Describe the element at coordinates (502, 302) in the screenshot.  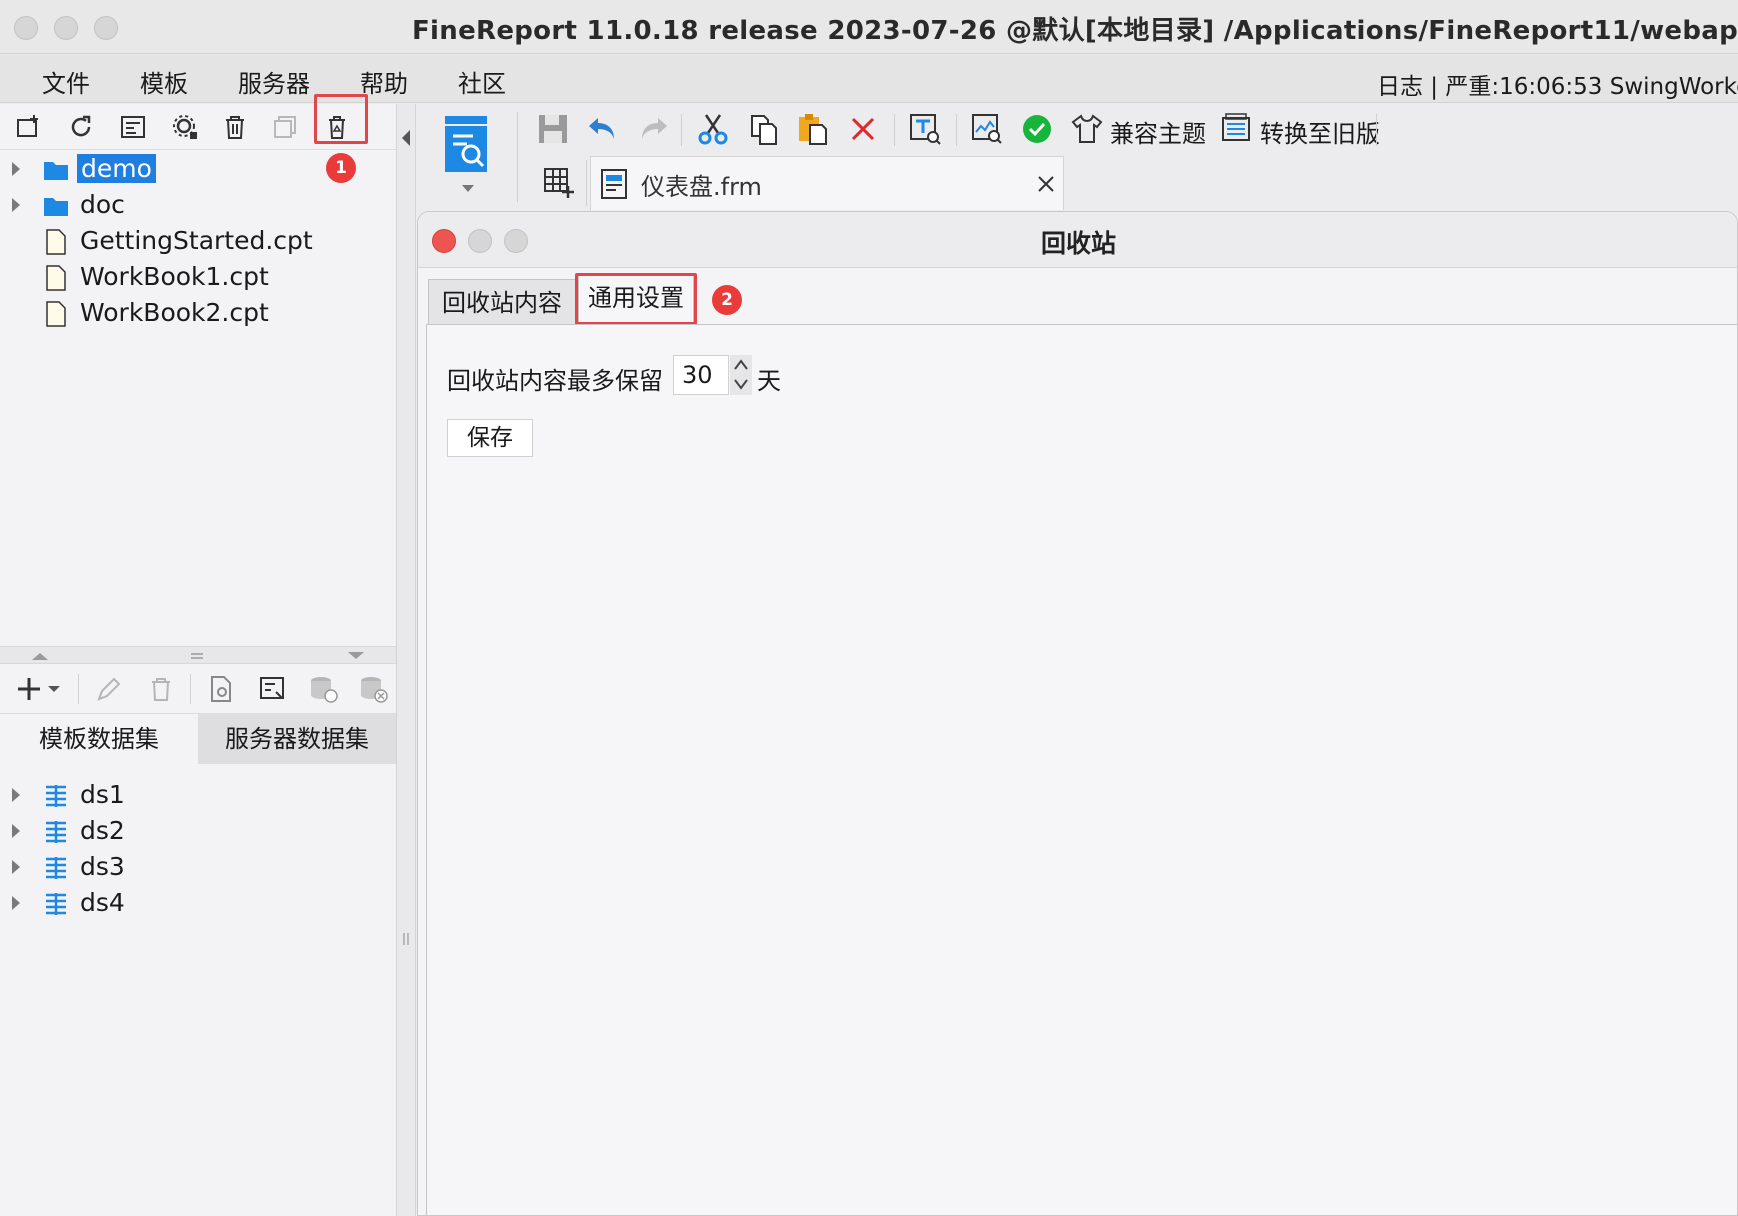
I see `tab-recycle-content: 回收站内容` at that location.